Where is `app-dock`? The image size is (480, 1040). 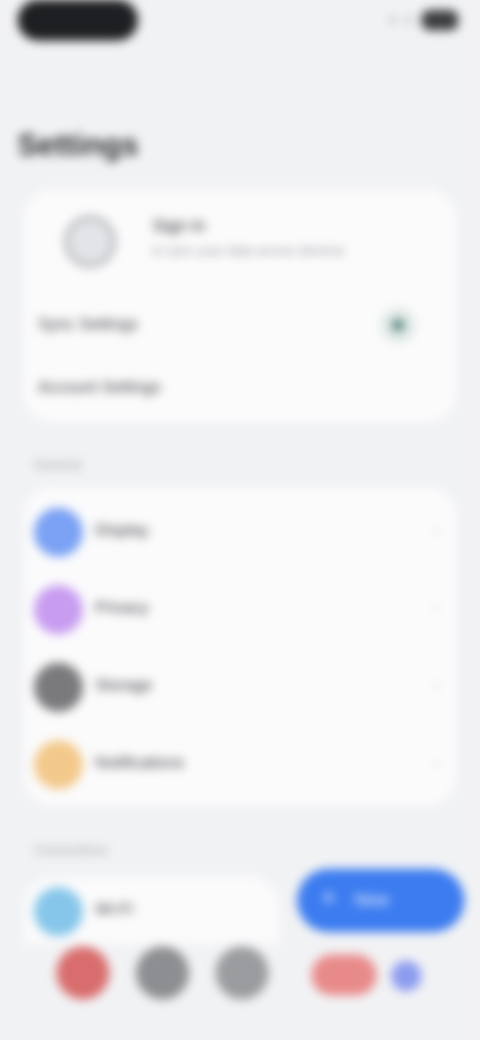
app-dock is located at coordinates (240, 981).